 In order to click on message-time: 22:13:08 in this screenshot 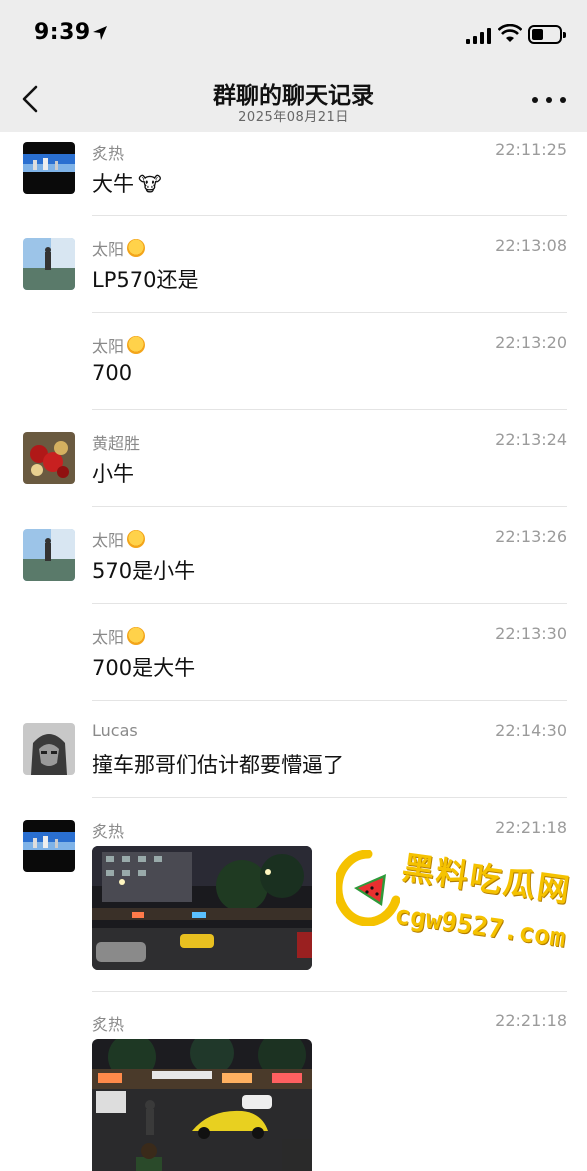, I will do `click(531, 245)`.